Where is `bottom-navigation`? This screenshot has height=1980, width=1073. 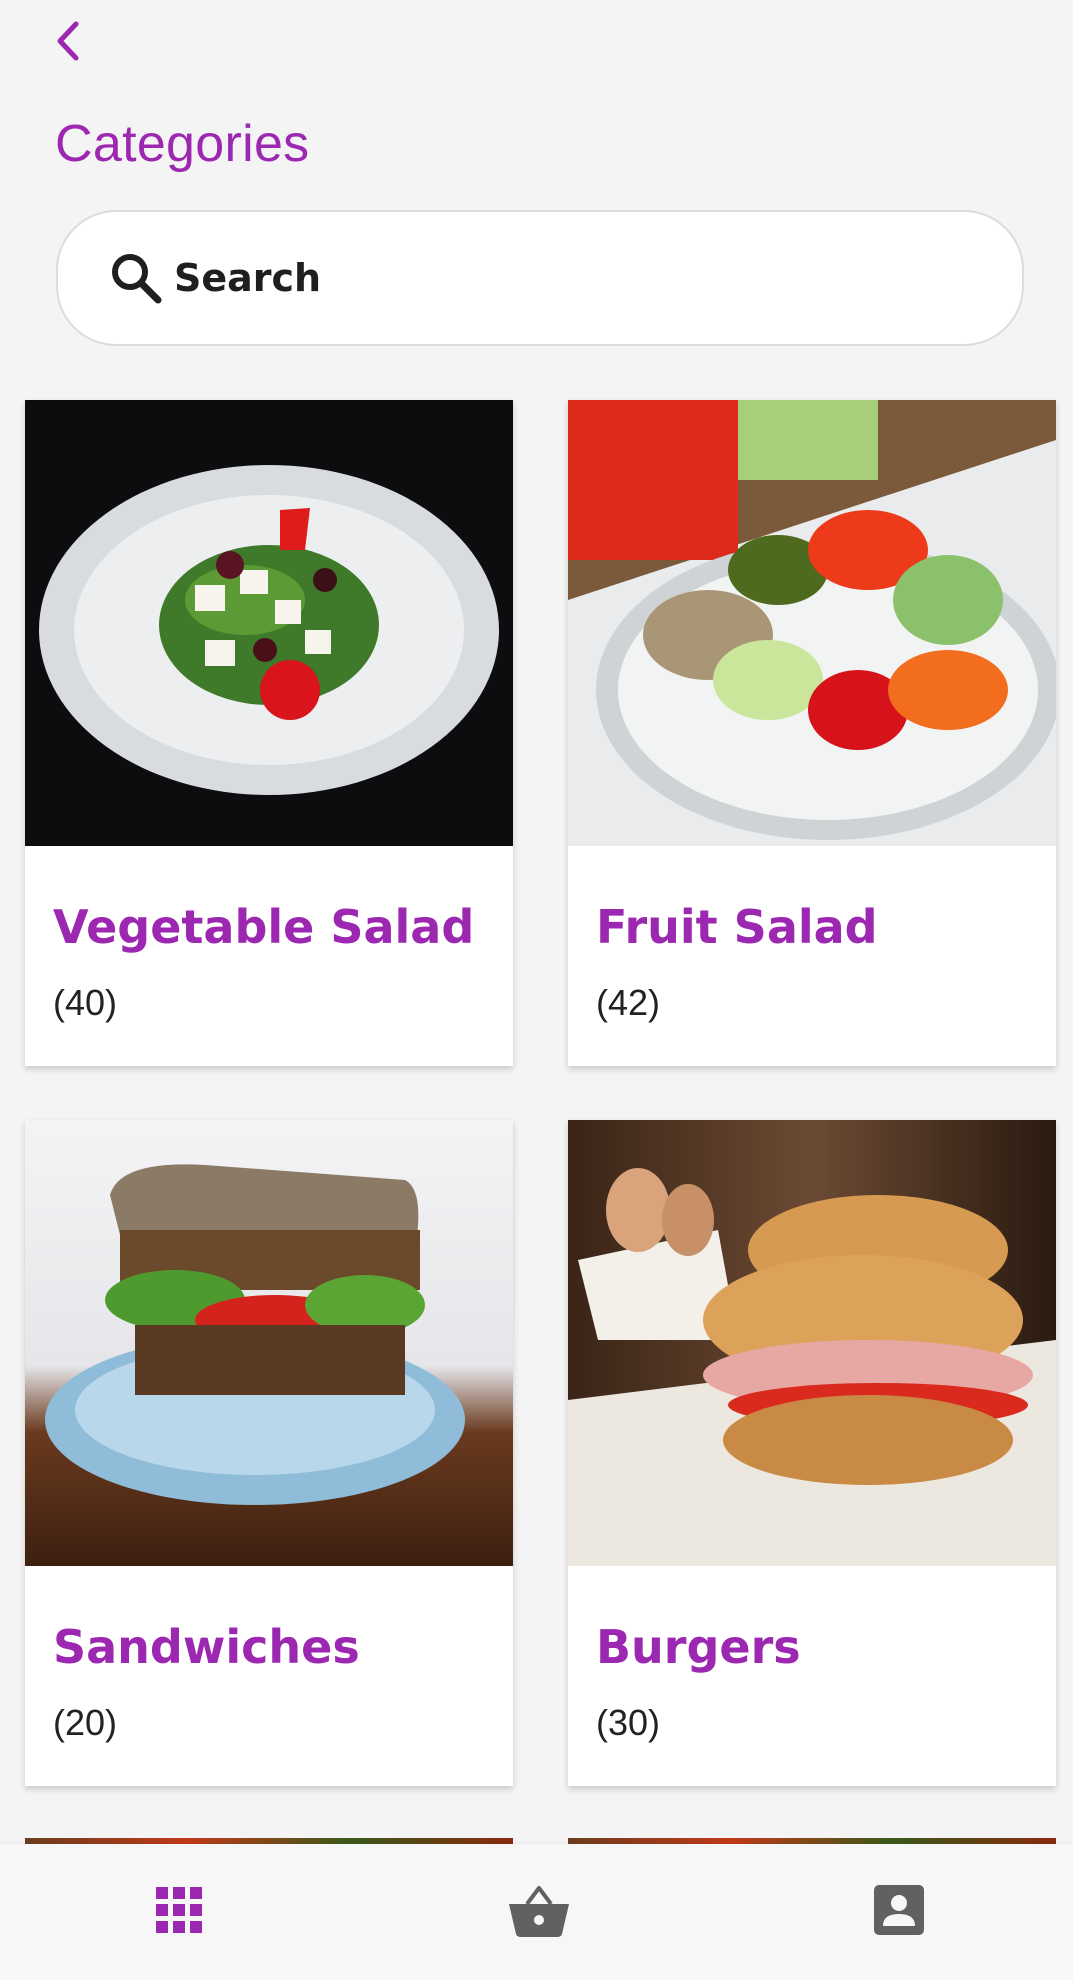
bottom-navigation is located at coordinates (536, 1912).